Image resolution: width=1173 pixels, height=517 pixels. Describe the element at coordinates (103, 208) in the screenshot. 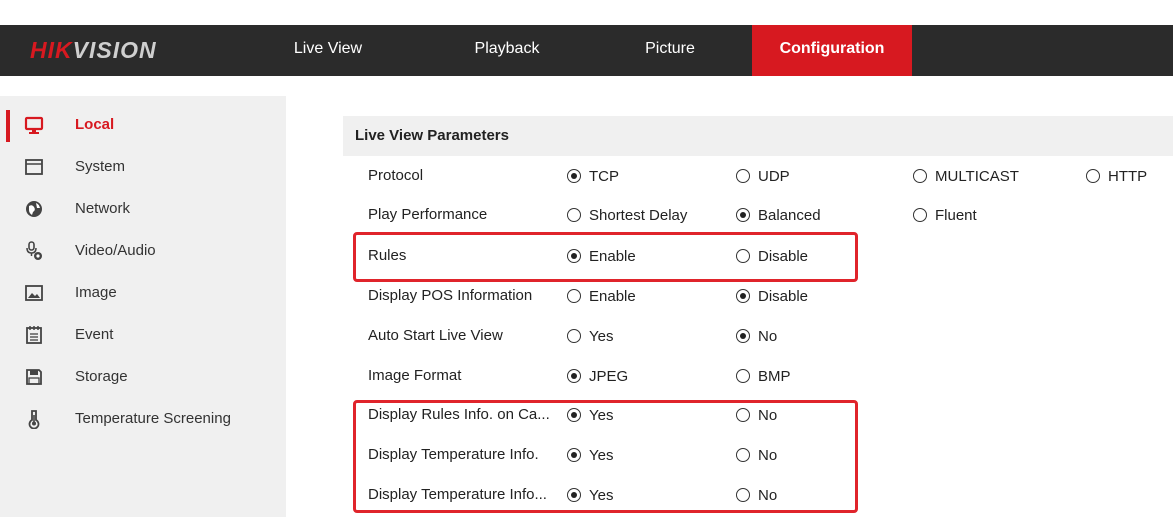

I see `sidebar-item-label: Network` at that location.